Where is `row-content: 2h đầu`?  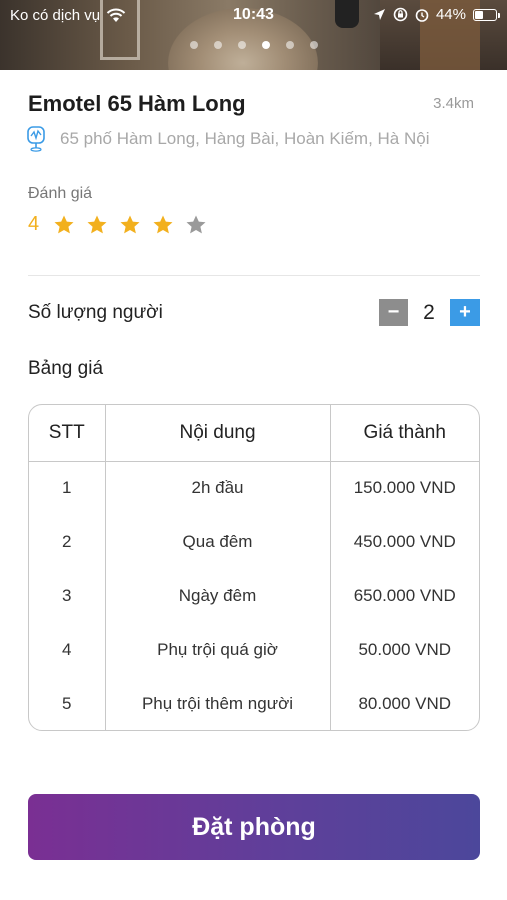
row-content: 2h đầu is located at coordinates (218, 488).